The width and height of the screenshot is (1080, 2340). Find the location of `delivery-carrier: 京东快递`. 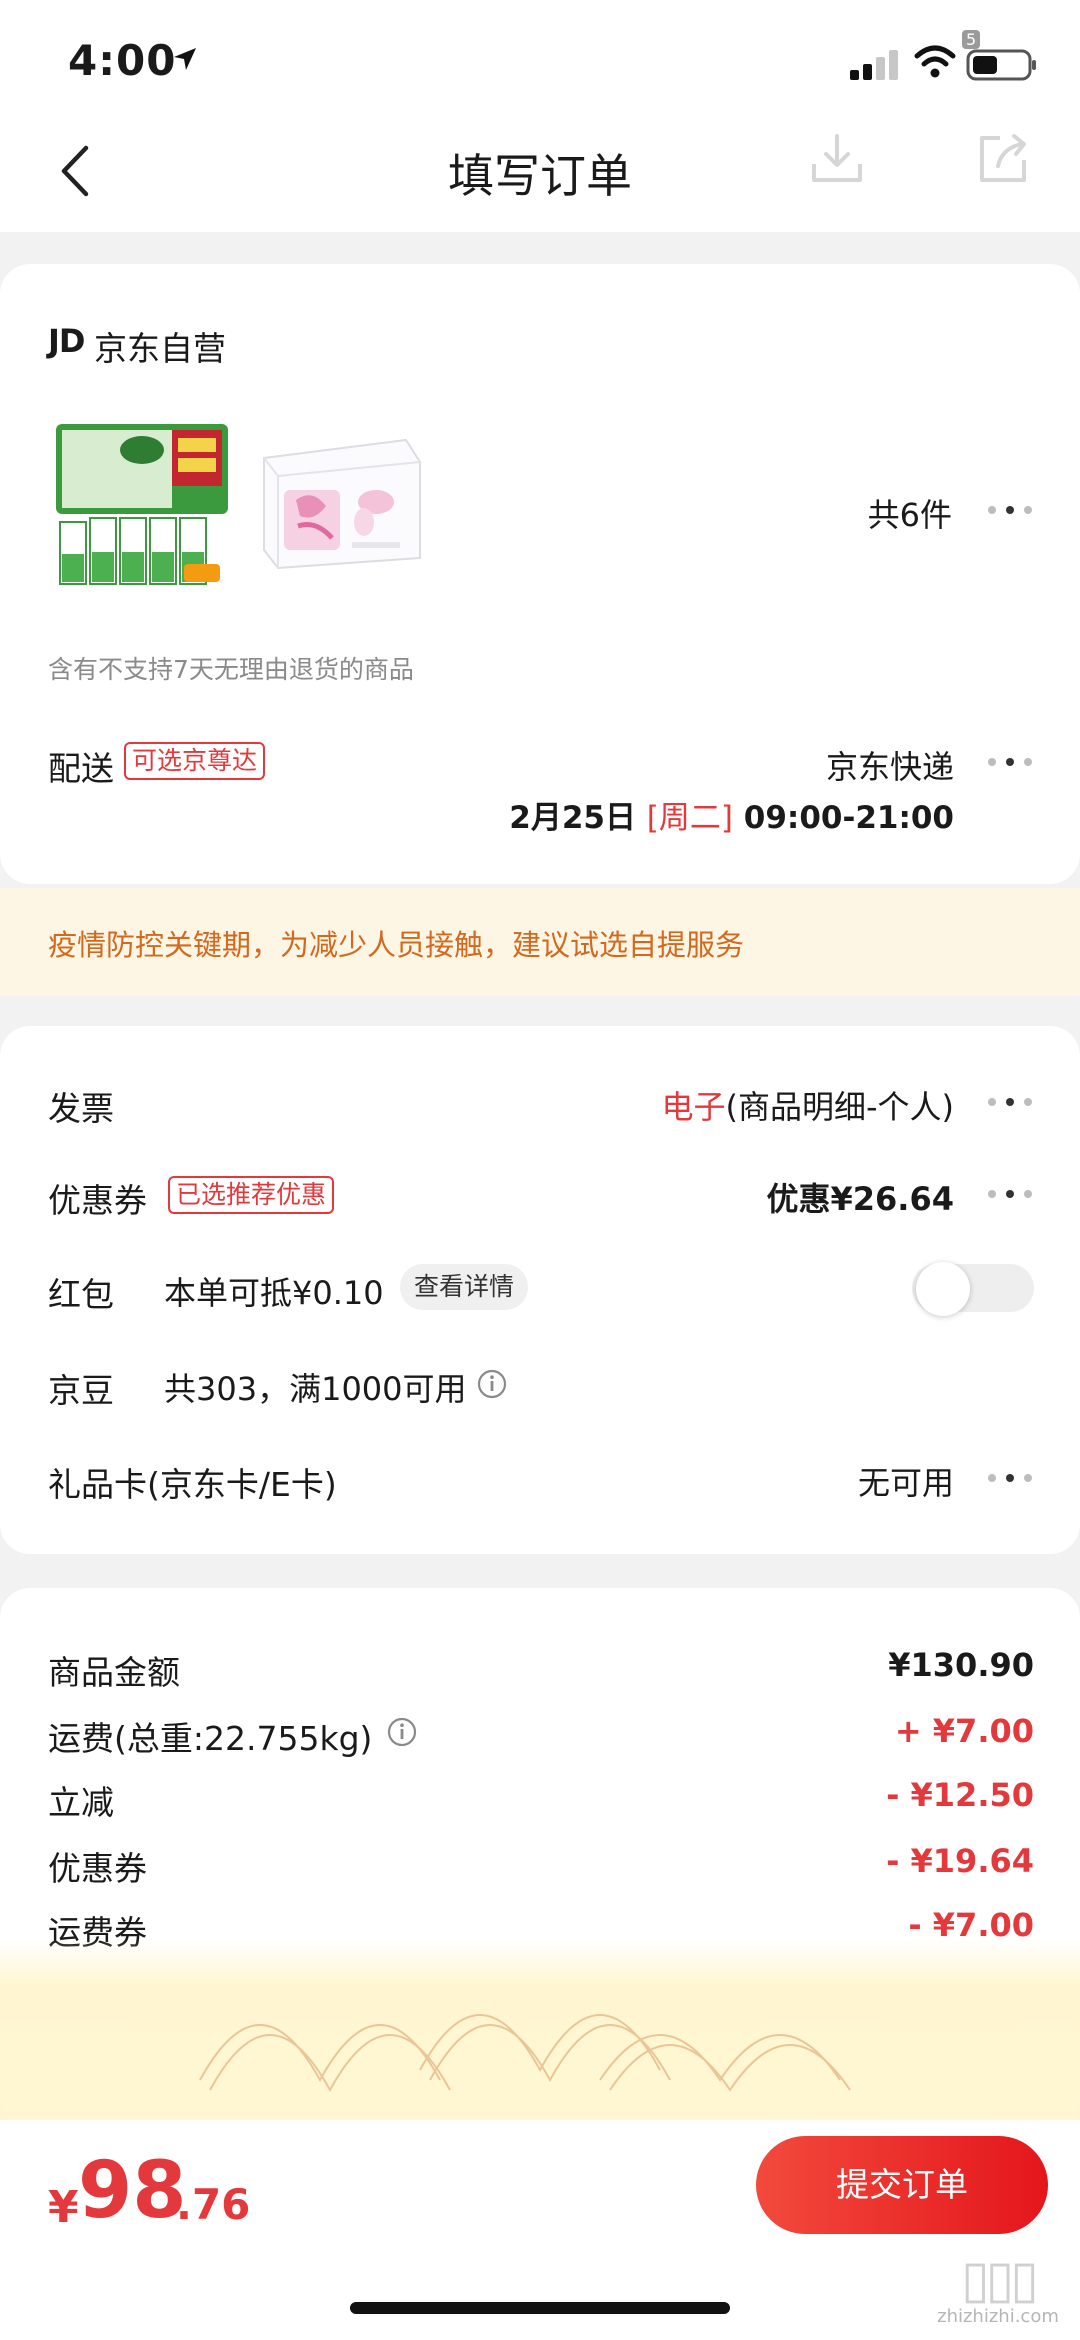

delivery-carrier: 京东快递 is located at coordinates (890, 765).